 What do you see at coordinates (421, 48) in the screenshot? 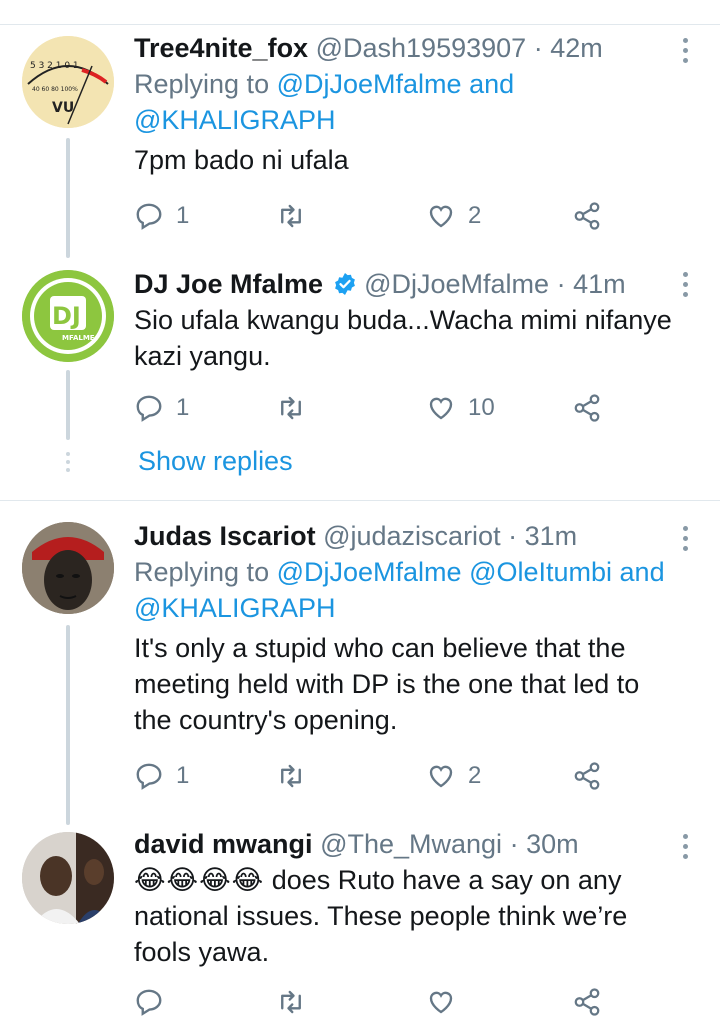
I see `user-handle: @Dash19593907` at bounding box center [421, 48].